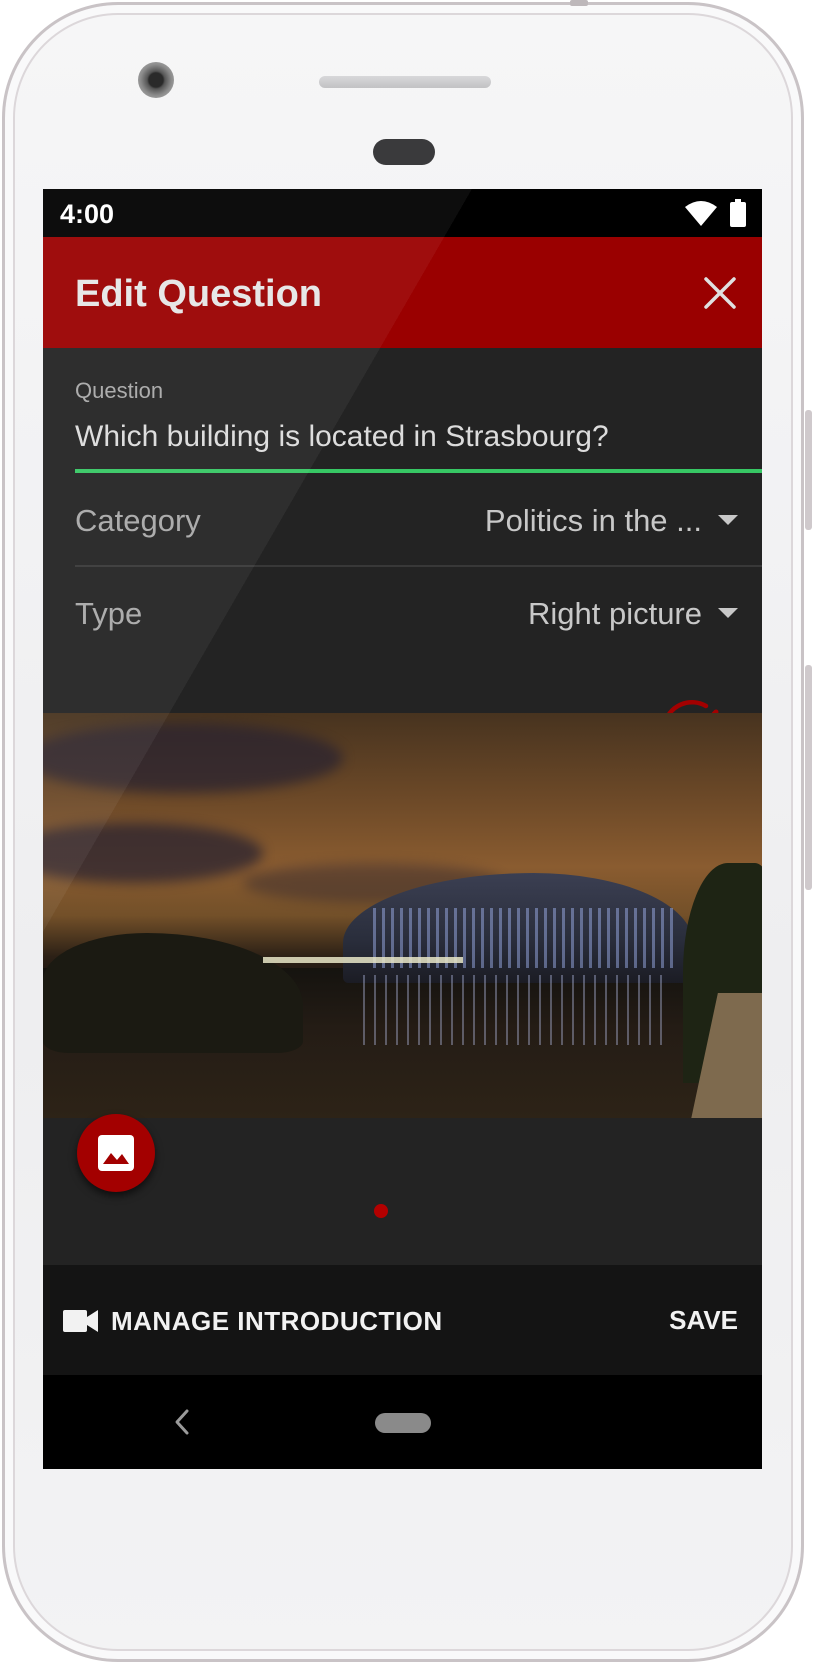 The height and width of the screenshot is (1666, 815). I want to click on videocam-icon, so click(80, 1321).